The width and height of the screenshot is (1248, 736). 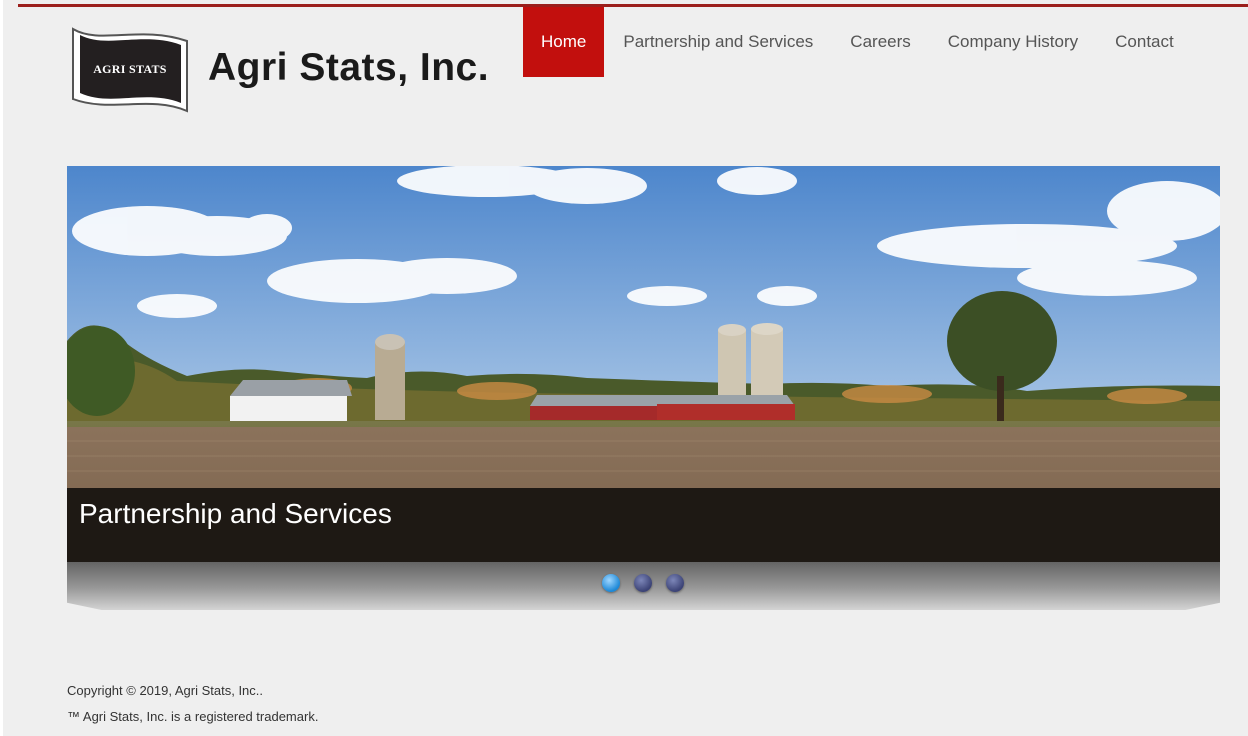 What do you see at coordinates (564, 42) in the screenshot?
I see `nav-item-home: Home` at bounding box center [564, 42].